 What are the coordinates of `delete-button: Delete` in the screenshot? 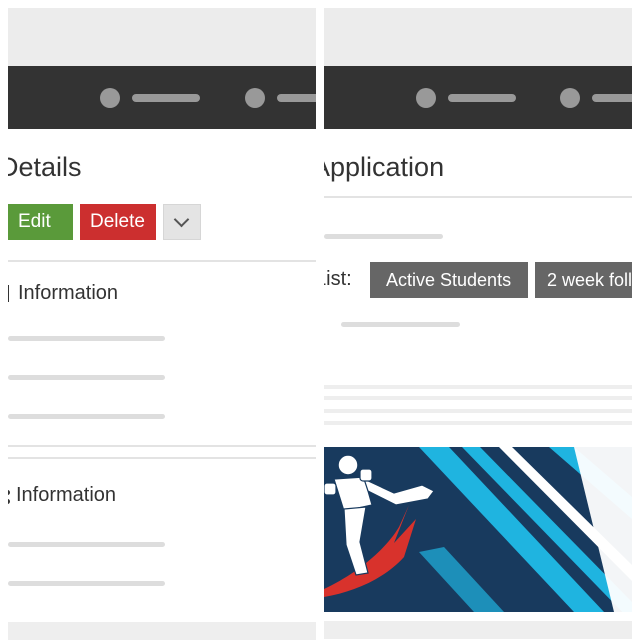 It's located at (118, 222).